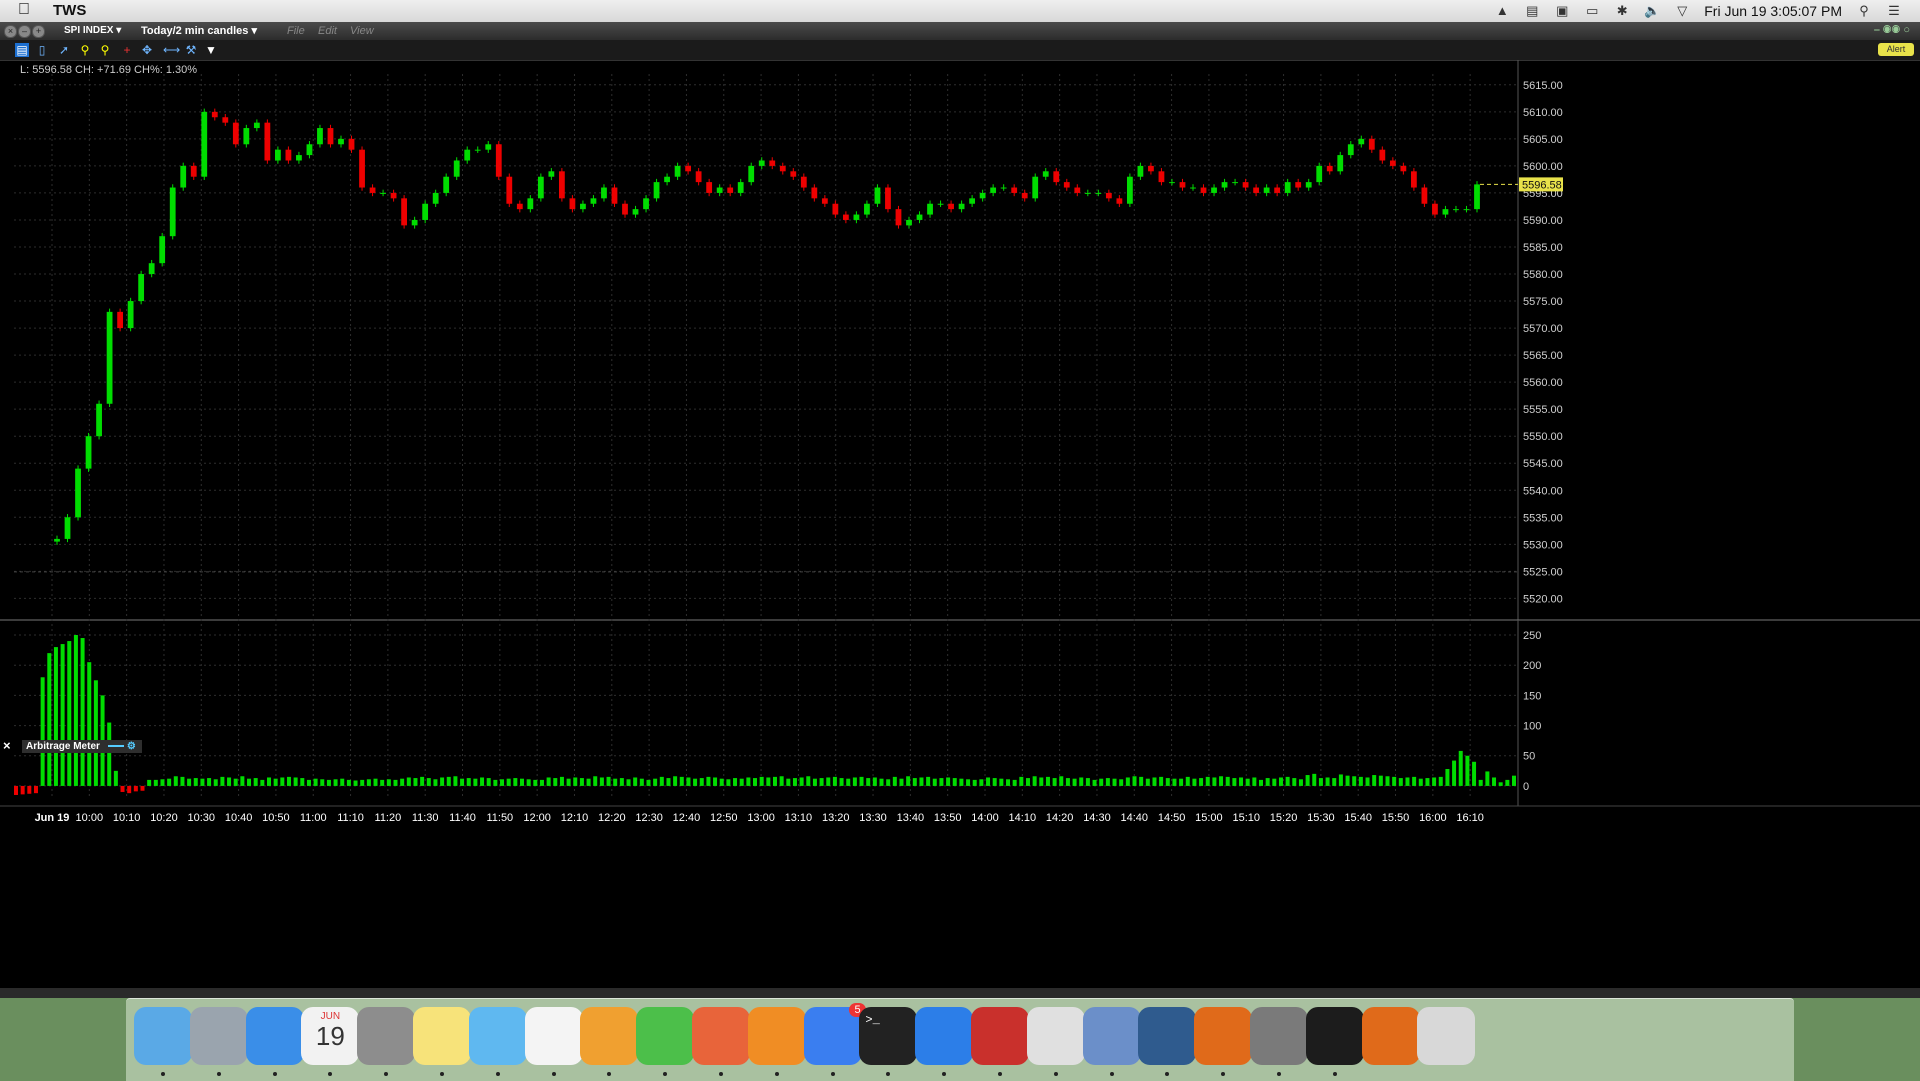 Image resolution: width=1920 pixels, height=1081 pixels. I want to click on calendar-icon: JUN 19, so click(330, 1036).